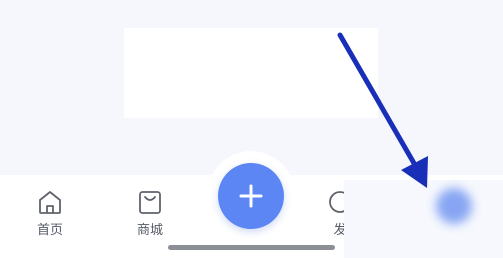 The height and width of the screenshot is (258, 503). I want to click on blurred-button, so click(454, 206).